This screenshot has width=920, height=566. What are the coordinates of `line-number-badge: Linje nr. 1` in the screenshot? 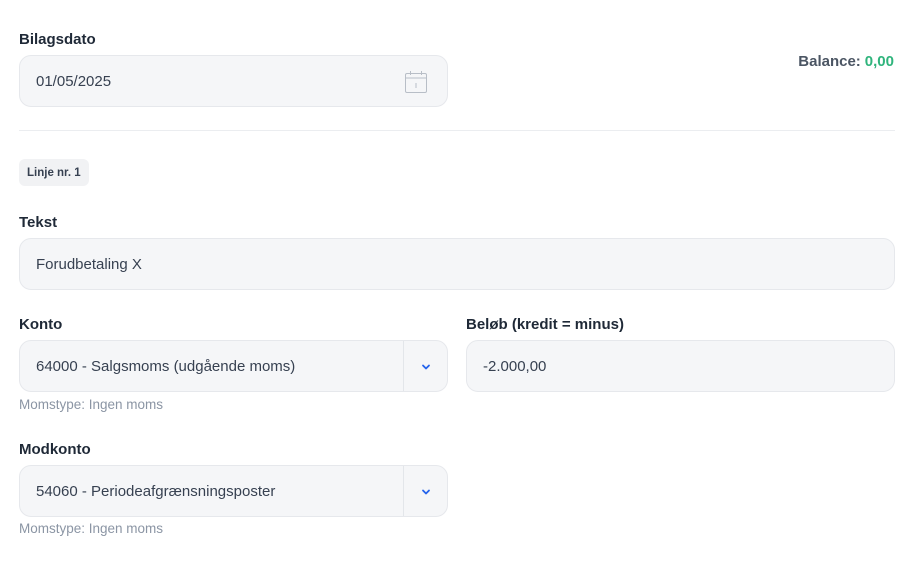 It's located at (54, 172).